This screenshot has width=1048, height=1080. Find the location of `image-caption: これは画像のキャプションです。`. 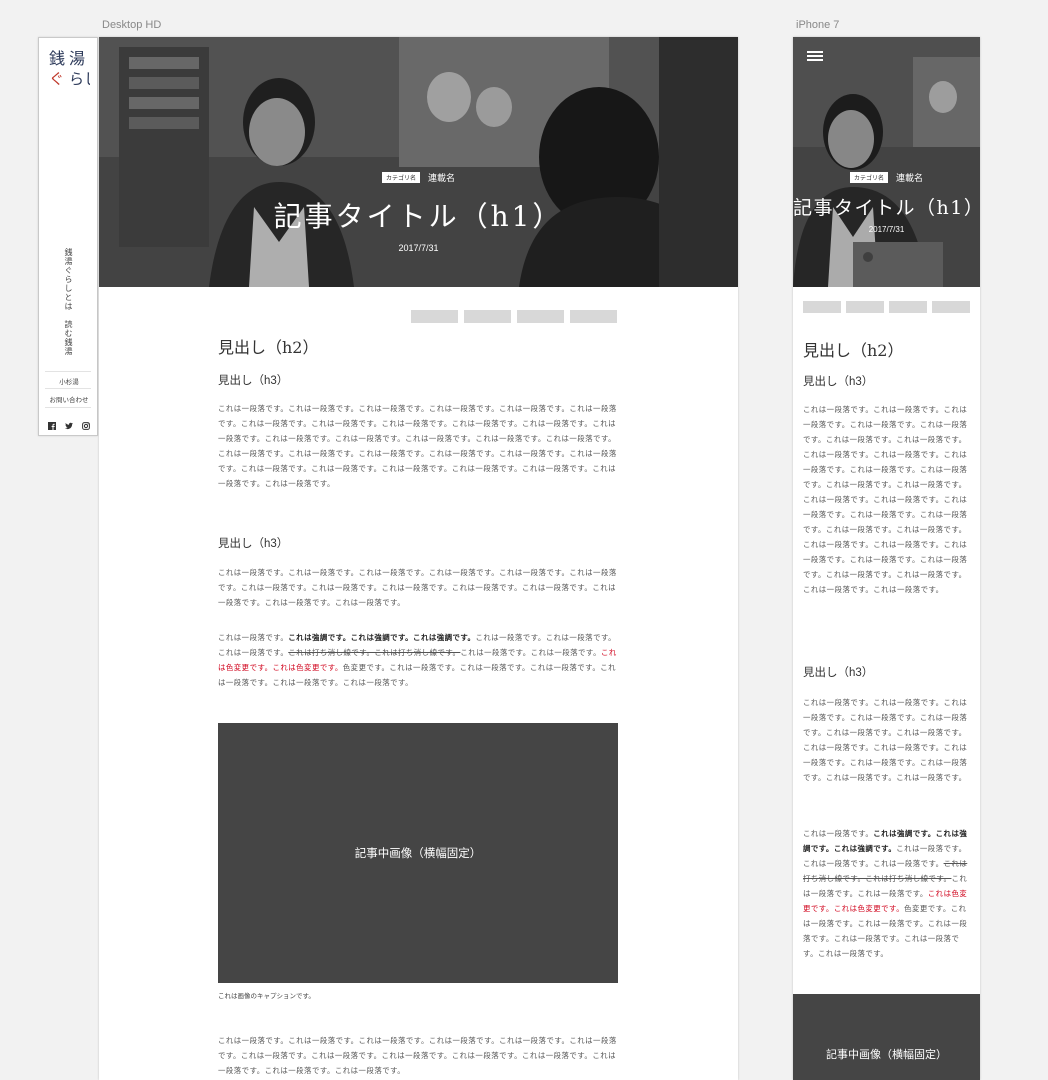

image-caption: これは画像のキャプションです。 is located at coordinates (266, 996).